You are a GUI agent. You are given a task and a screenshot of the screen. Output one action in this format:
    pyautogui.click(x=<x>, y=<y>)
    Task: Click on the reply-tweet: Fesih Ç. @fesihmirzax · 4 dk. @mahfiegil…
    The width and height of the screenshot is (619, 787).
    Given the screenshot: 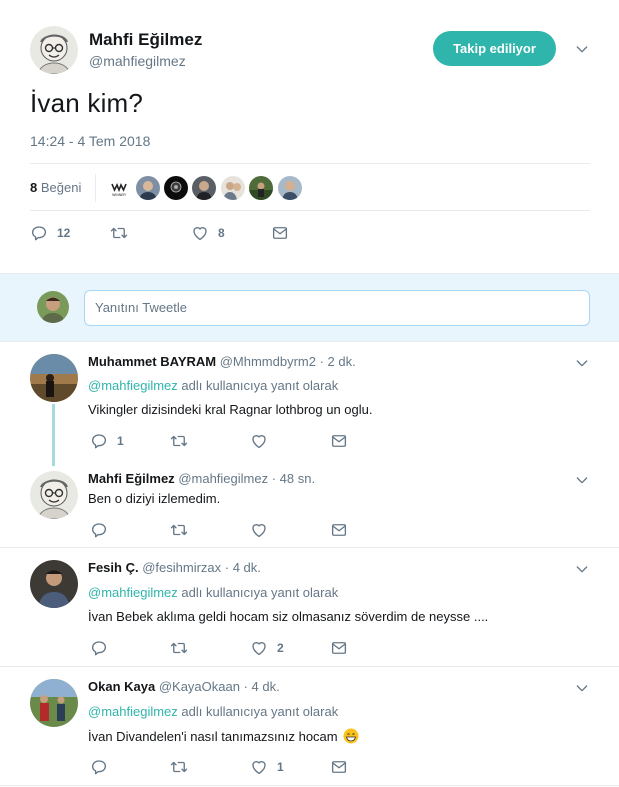 What is the action you would take?
    pyautogui.click(x=309, y=608)
    